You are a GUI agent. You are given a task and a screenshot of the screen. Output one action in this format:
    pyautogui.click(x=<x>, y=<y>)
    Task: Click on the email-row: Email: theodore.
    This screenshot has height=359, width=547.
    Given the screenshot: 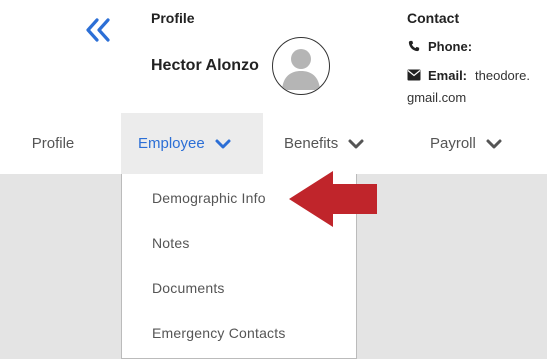 What is the action you would take?
    pyautogui.click(x=468, y=75)
    